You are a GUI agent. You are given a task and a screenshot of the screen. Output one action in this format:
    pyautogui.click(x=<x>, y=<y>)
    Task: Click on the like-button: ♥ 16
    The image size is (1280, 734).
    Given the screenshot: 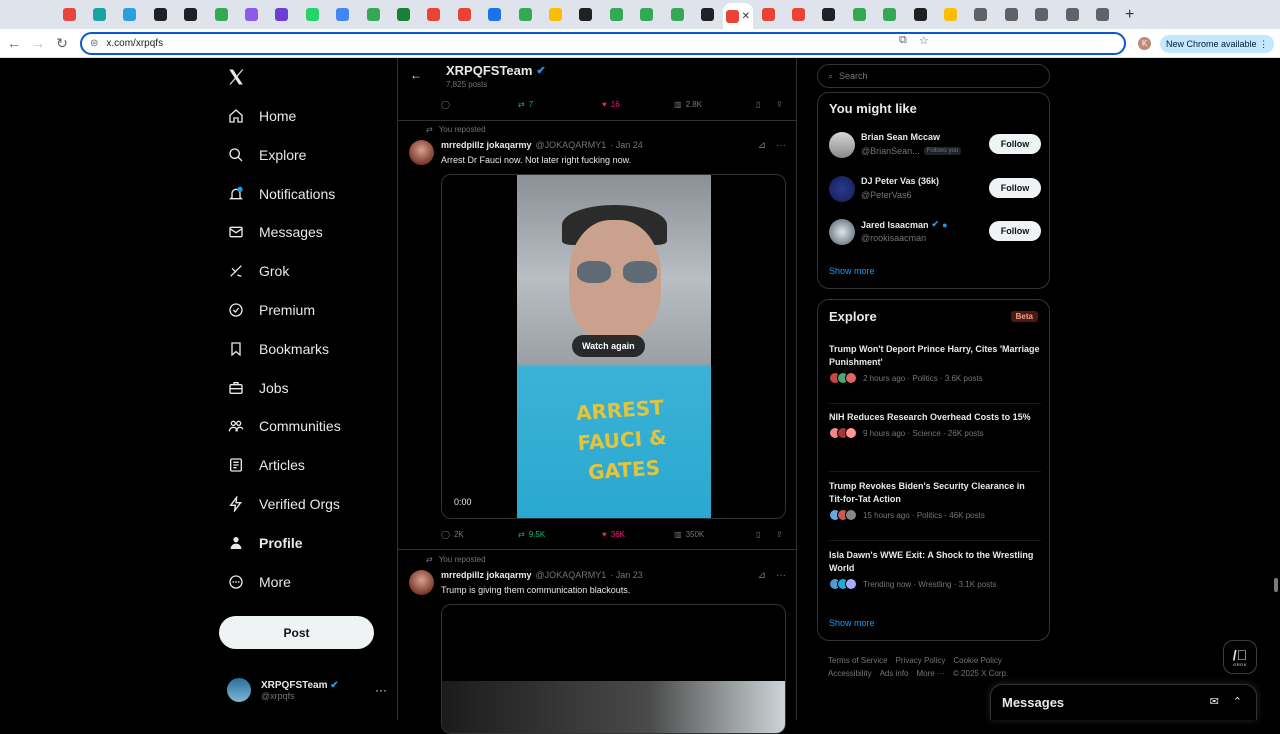 What is the action you would take?
    pyautogui.click(x=638, y=104)
    